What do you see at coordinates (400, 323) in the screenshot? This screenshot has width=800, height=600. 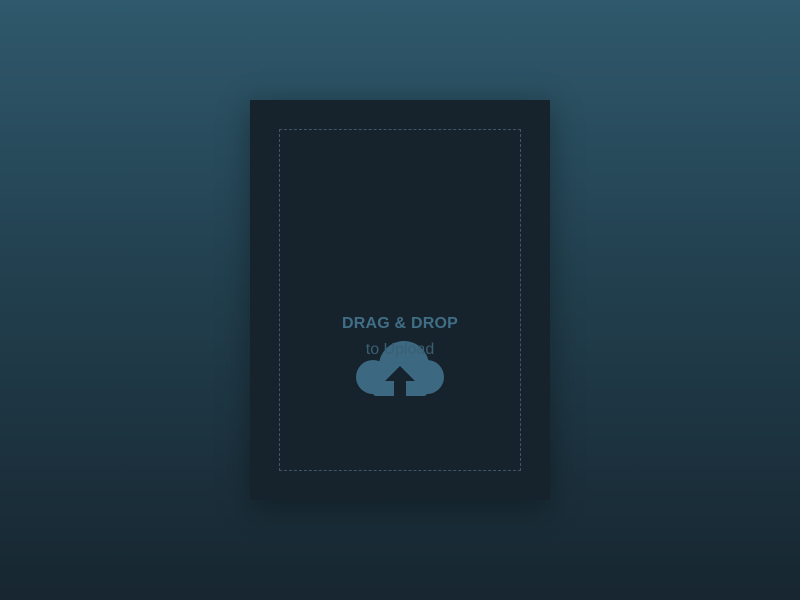 I see `drag-drop-title: DRAG & DROP` at bounding box center [400, 323].